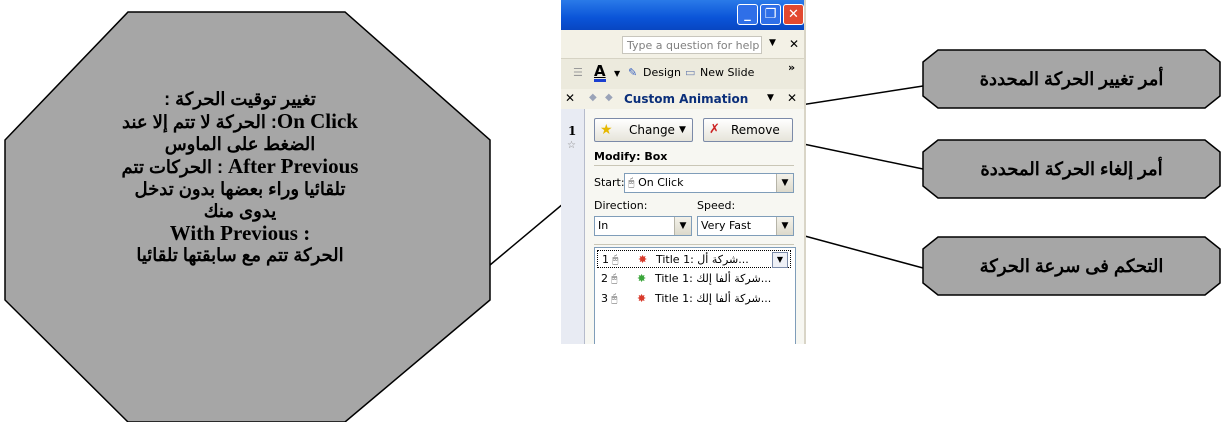 This screenshot has height=422, width=1229. I want to click on item-number: 3, so click(604, 298).